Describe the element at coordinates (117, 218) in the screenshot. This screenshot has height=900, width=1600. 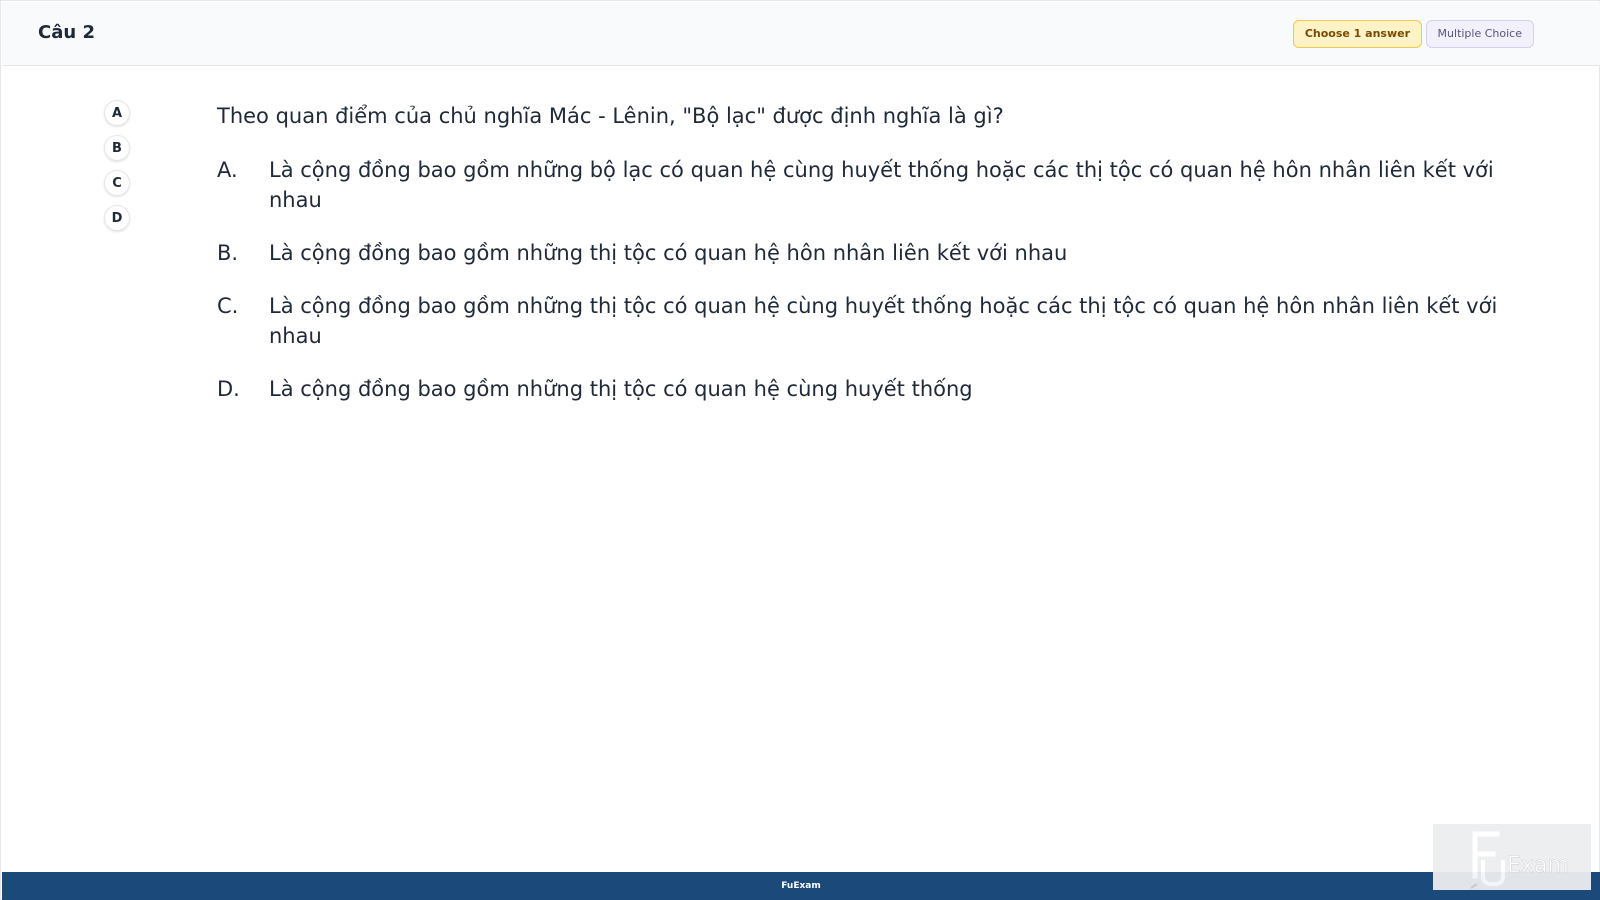
I see `answer-bubble-d: D` at that location.